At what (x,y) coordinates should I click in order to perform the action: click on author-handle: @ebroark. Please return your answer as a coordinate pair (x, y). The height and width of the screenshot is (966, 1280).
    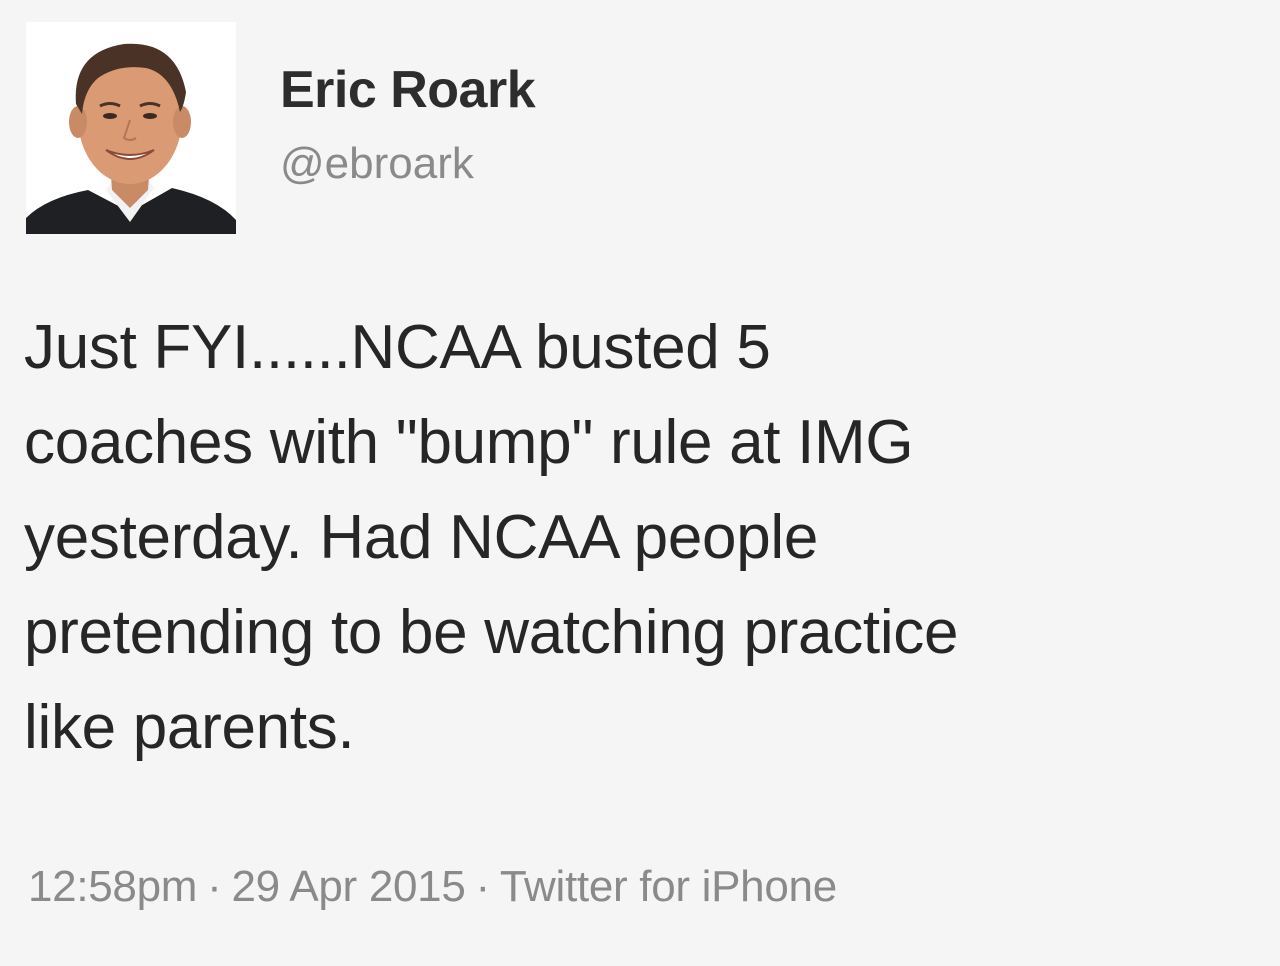
    Looking at the image, I should click on (377, 164).